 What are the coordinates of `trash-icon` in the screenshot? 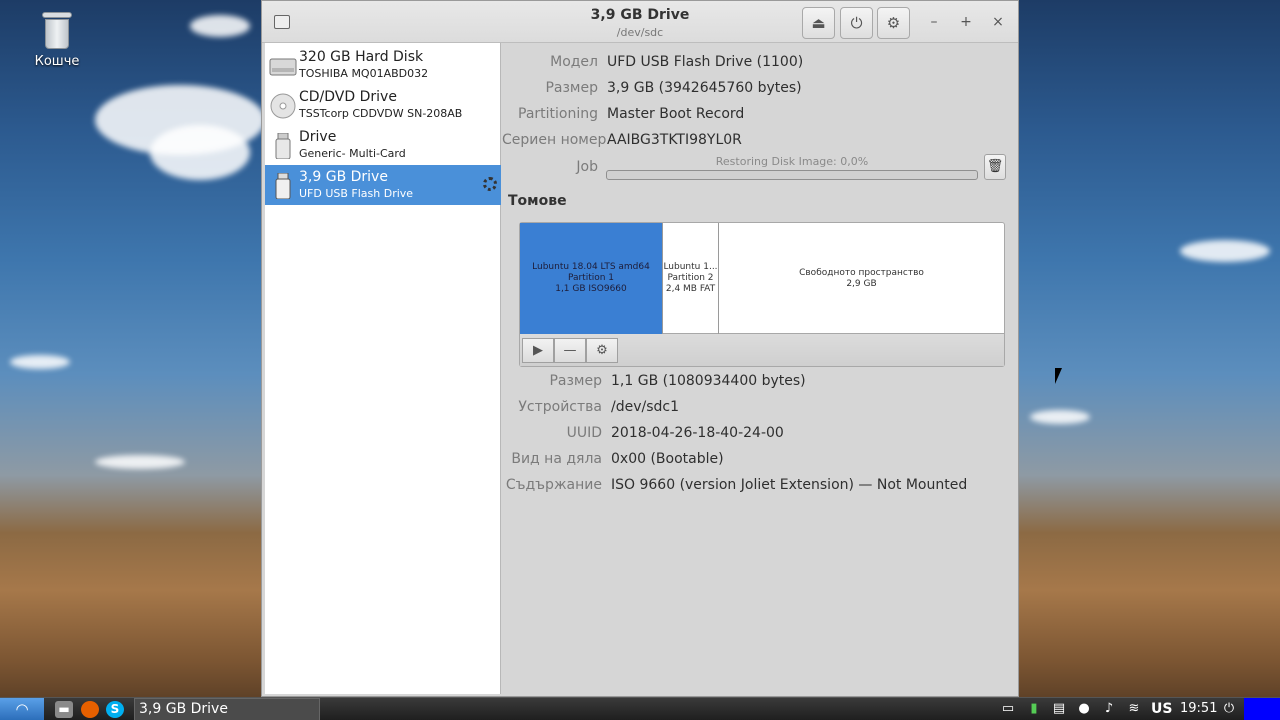 It's located at (57, 30).